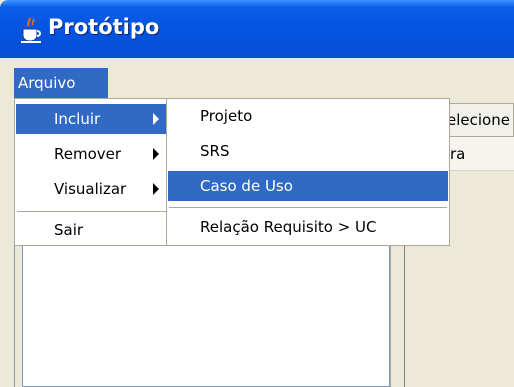 This screenshot has height=387, width=514. What do you see at coordinates (104, 27) in the screenshot?
I see `window-title: Protótipo` at bounding box center [104, 27].